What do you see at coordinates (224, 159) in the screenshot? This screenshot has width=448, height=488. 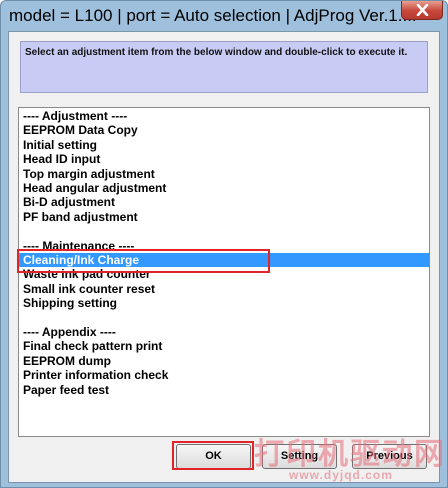 I see `list-item-head-id-input: Head ID input` at bounding box center [224, 159].